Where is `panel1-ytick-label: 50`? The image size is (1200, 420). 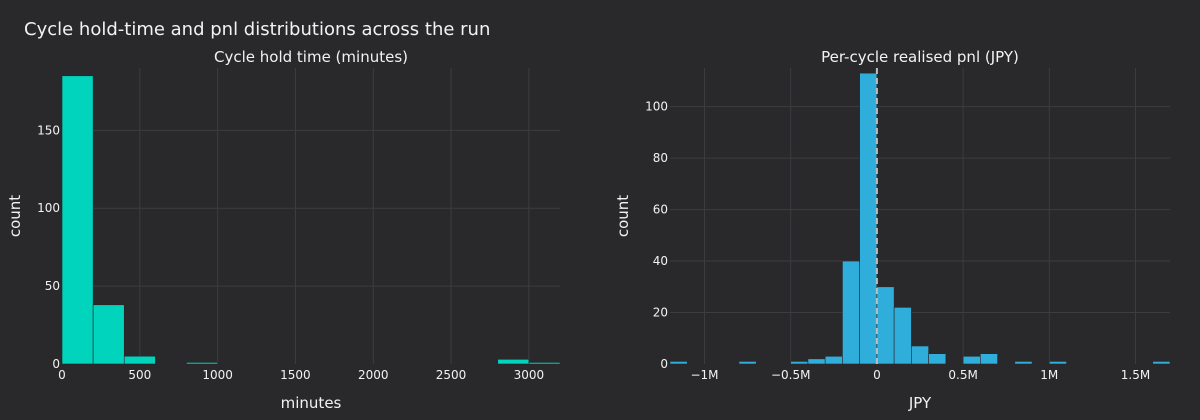 panel1-ytick-label: 50 is located at coordinates (52, 286).